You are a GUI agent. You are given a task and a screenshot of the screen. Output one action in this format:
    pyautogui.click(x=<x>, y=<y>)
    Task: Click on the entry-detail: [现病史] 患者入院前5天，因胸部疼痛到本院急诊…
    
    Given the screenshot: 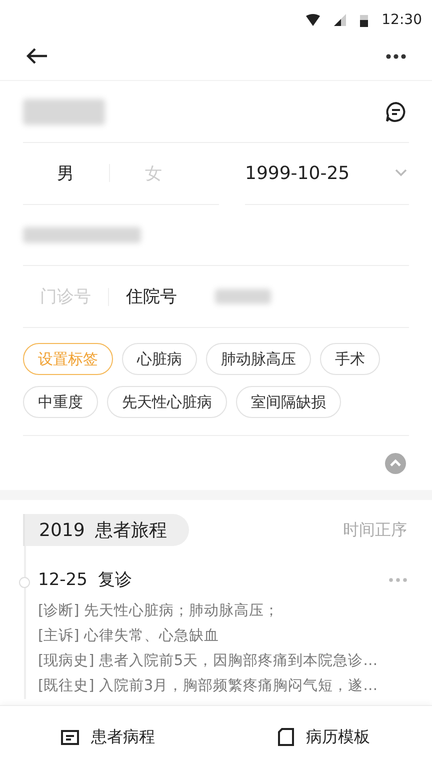 What is the action you would take?
    pyautogui.click(x=208, y=661)
    